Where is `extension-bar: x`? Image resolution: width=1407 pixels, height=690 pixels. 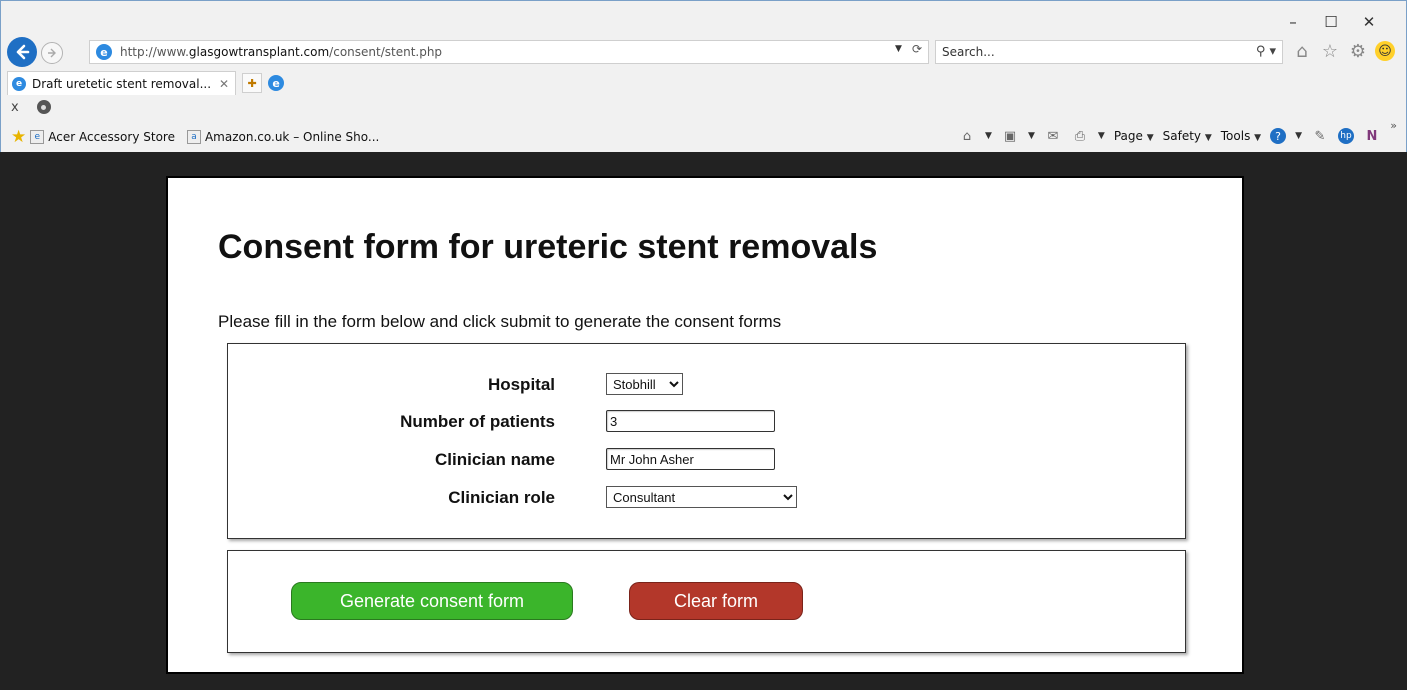
extension-bar: x is located at coordinates (31, 107).